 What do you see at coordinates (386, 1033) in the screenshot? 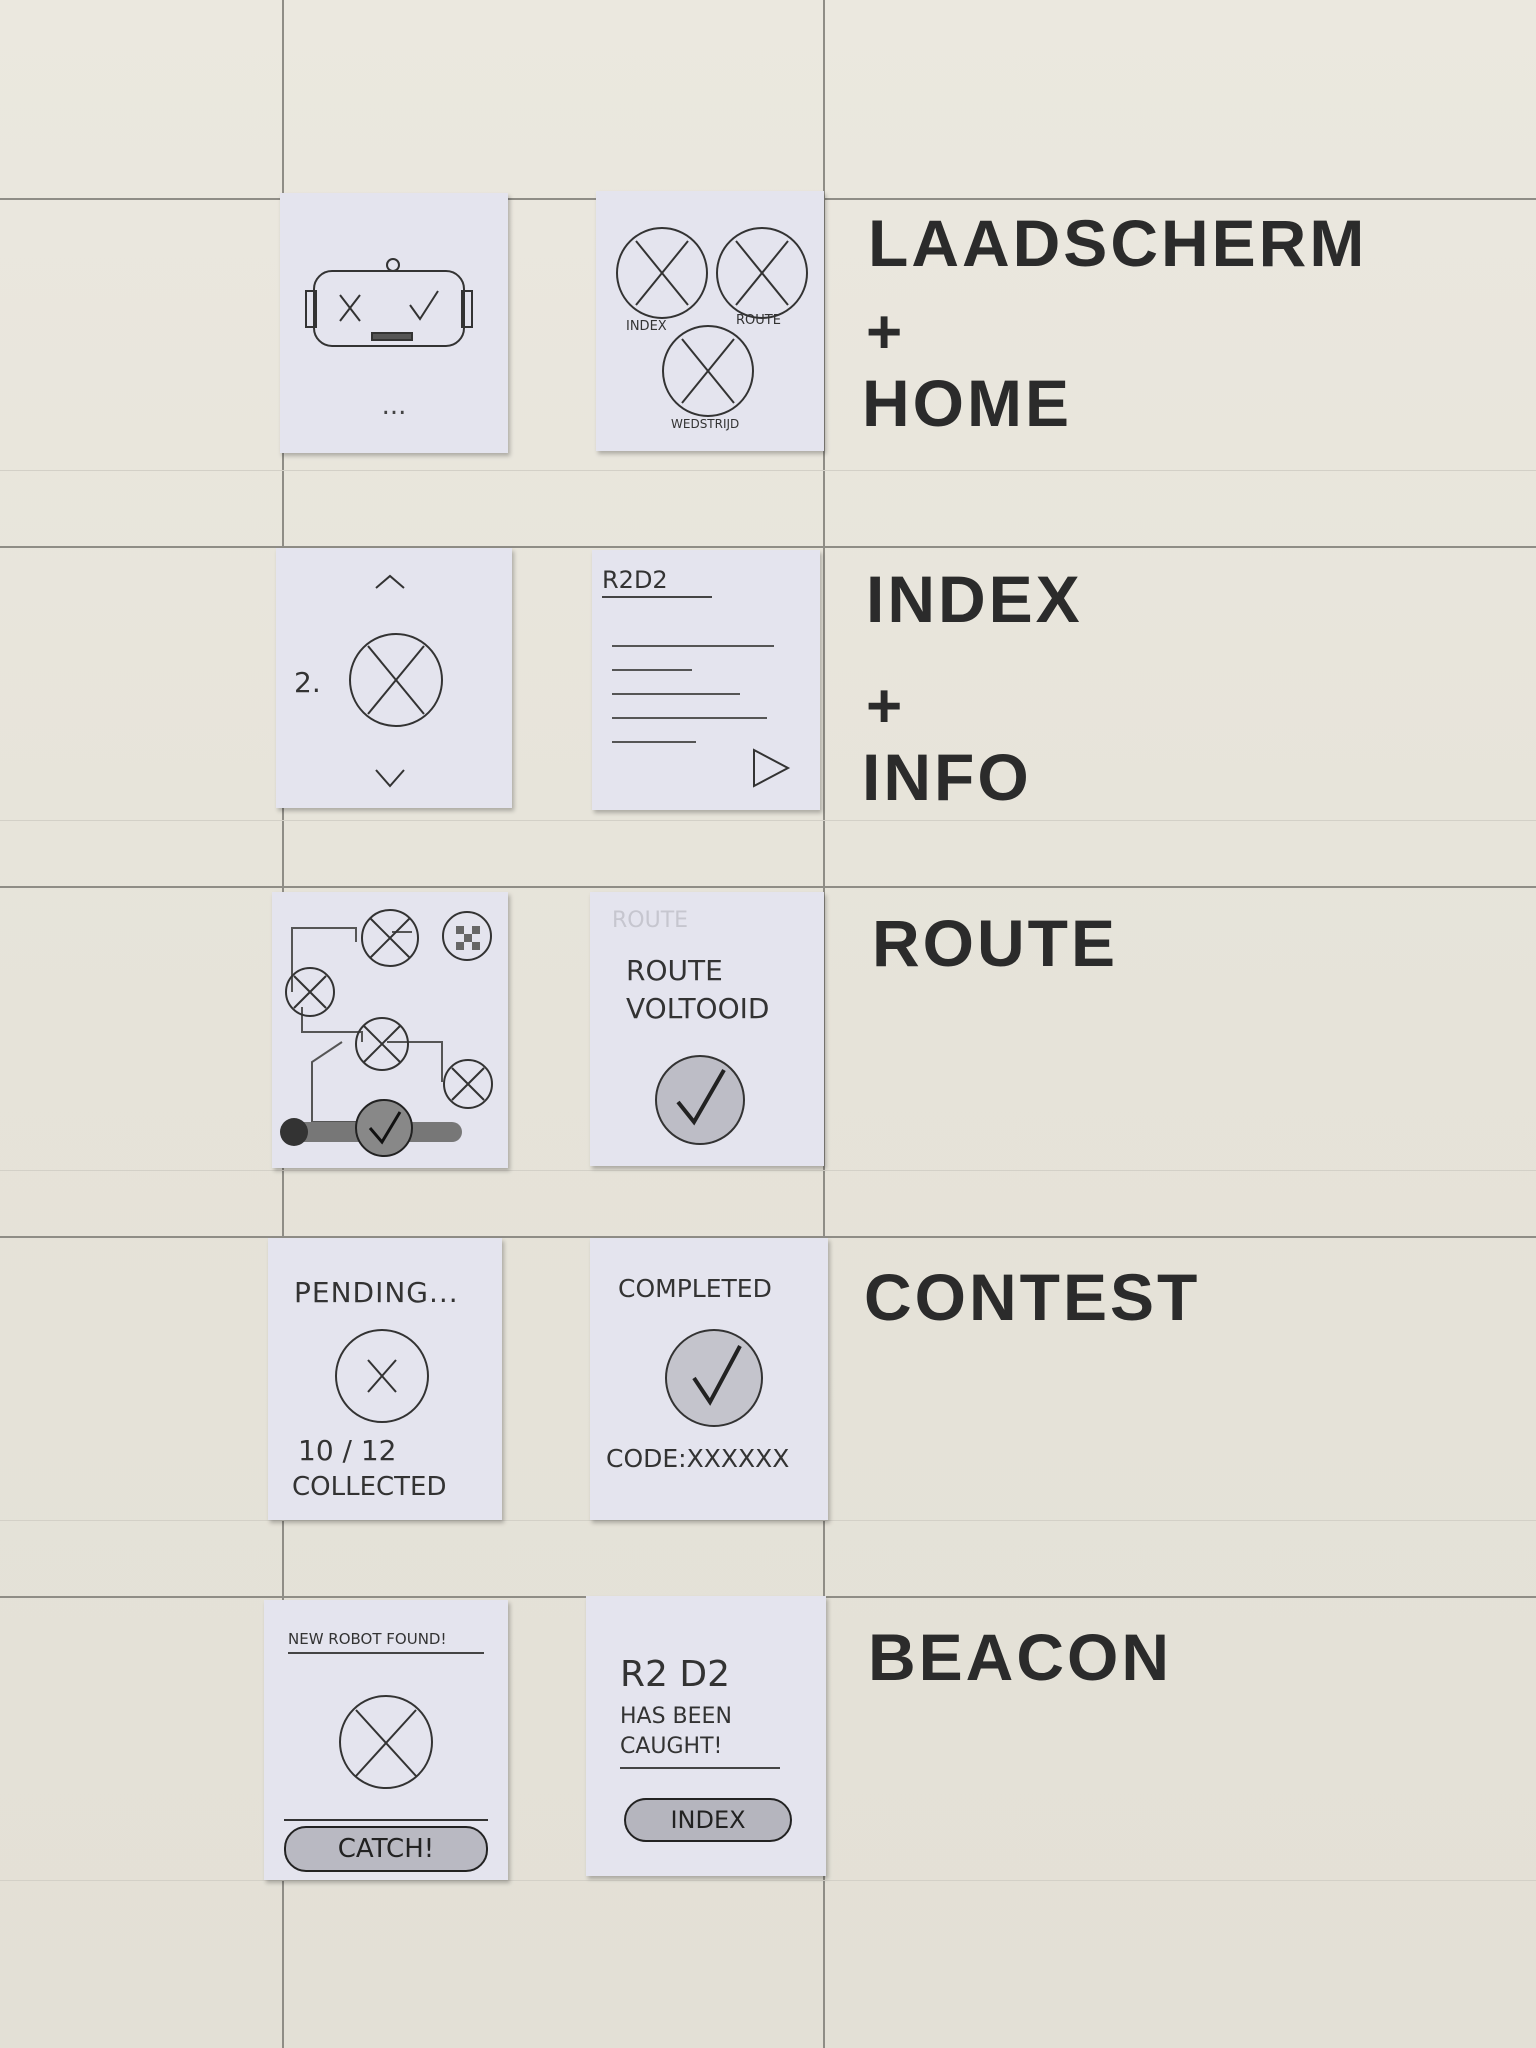
I see `route-map-icon` at bounding box center [386, 1033].